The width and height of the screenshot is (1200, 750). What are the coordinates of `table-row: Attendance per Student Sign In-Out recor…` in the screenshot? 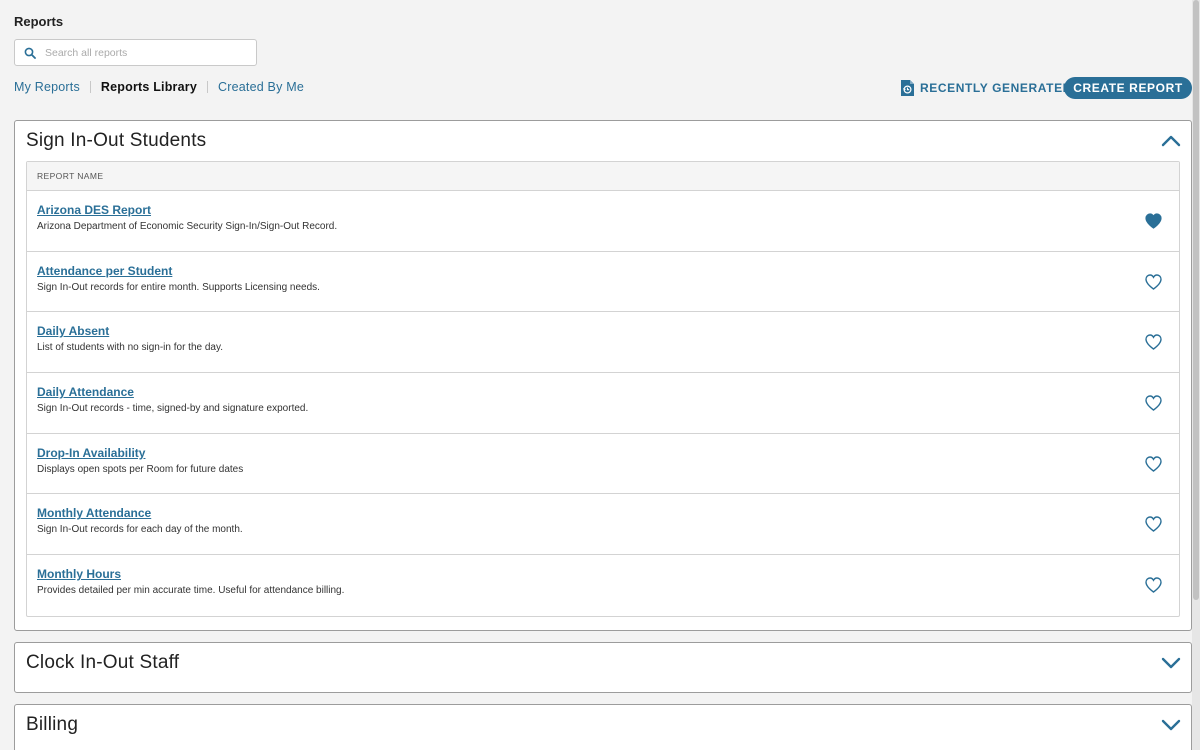 It's located at (603, 282).